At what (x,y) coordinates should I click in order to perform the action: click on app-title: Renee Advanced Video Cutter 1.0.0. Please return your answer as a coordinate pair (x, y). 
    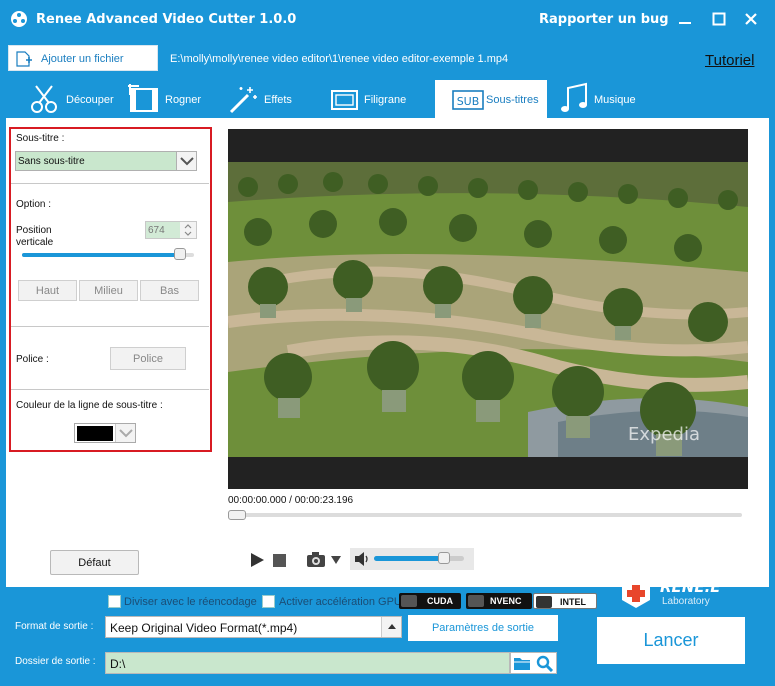
    Looking at the image, I should click on (166, 19).